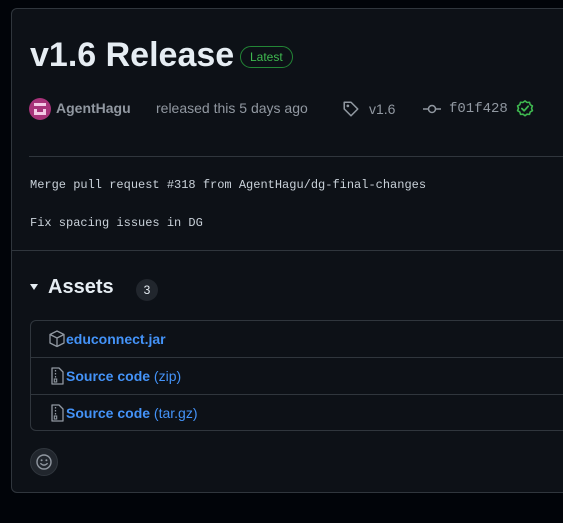  I want to click on asset-row: educonnect.jar, so click(297, 339).